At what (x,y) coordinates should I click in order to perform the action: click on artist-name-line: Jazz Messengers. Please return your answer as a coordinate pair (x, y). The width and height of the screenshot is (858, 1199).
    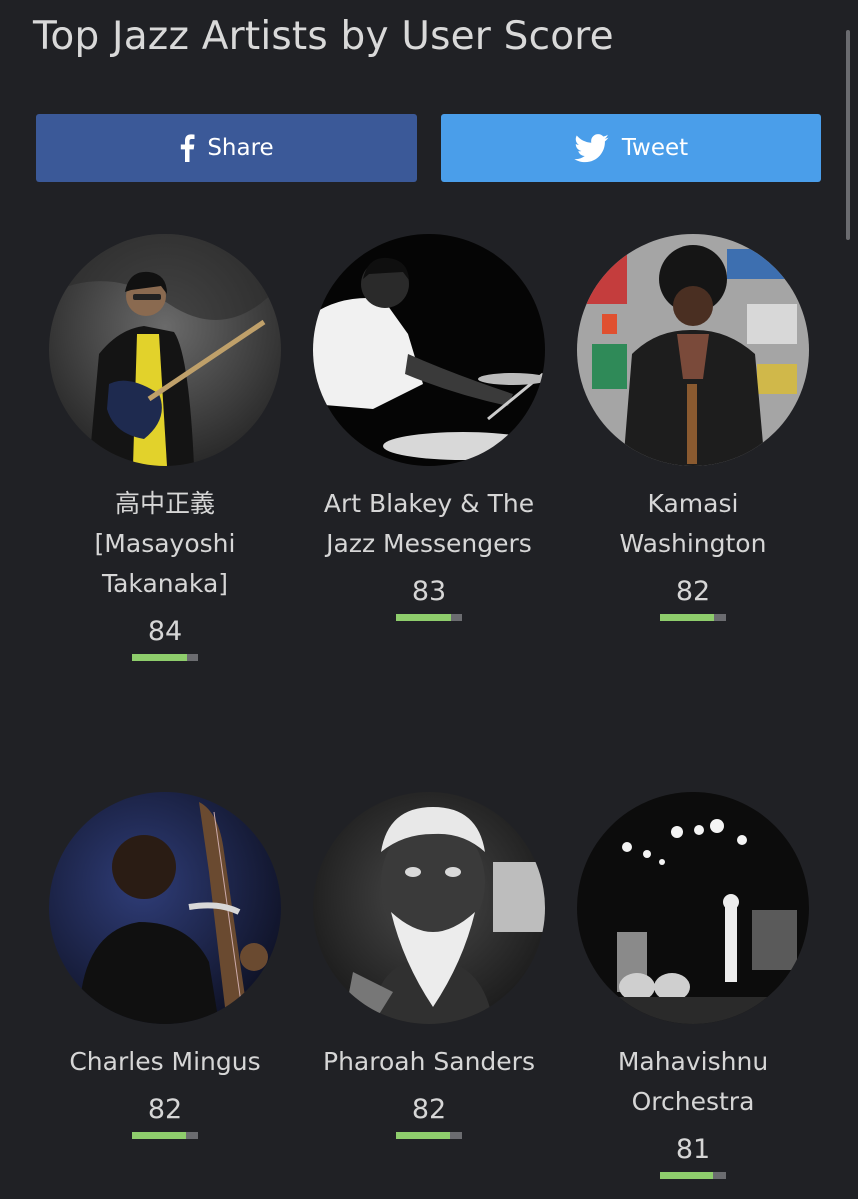
    Looking at the image, I should click on (429, 543).